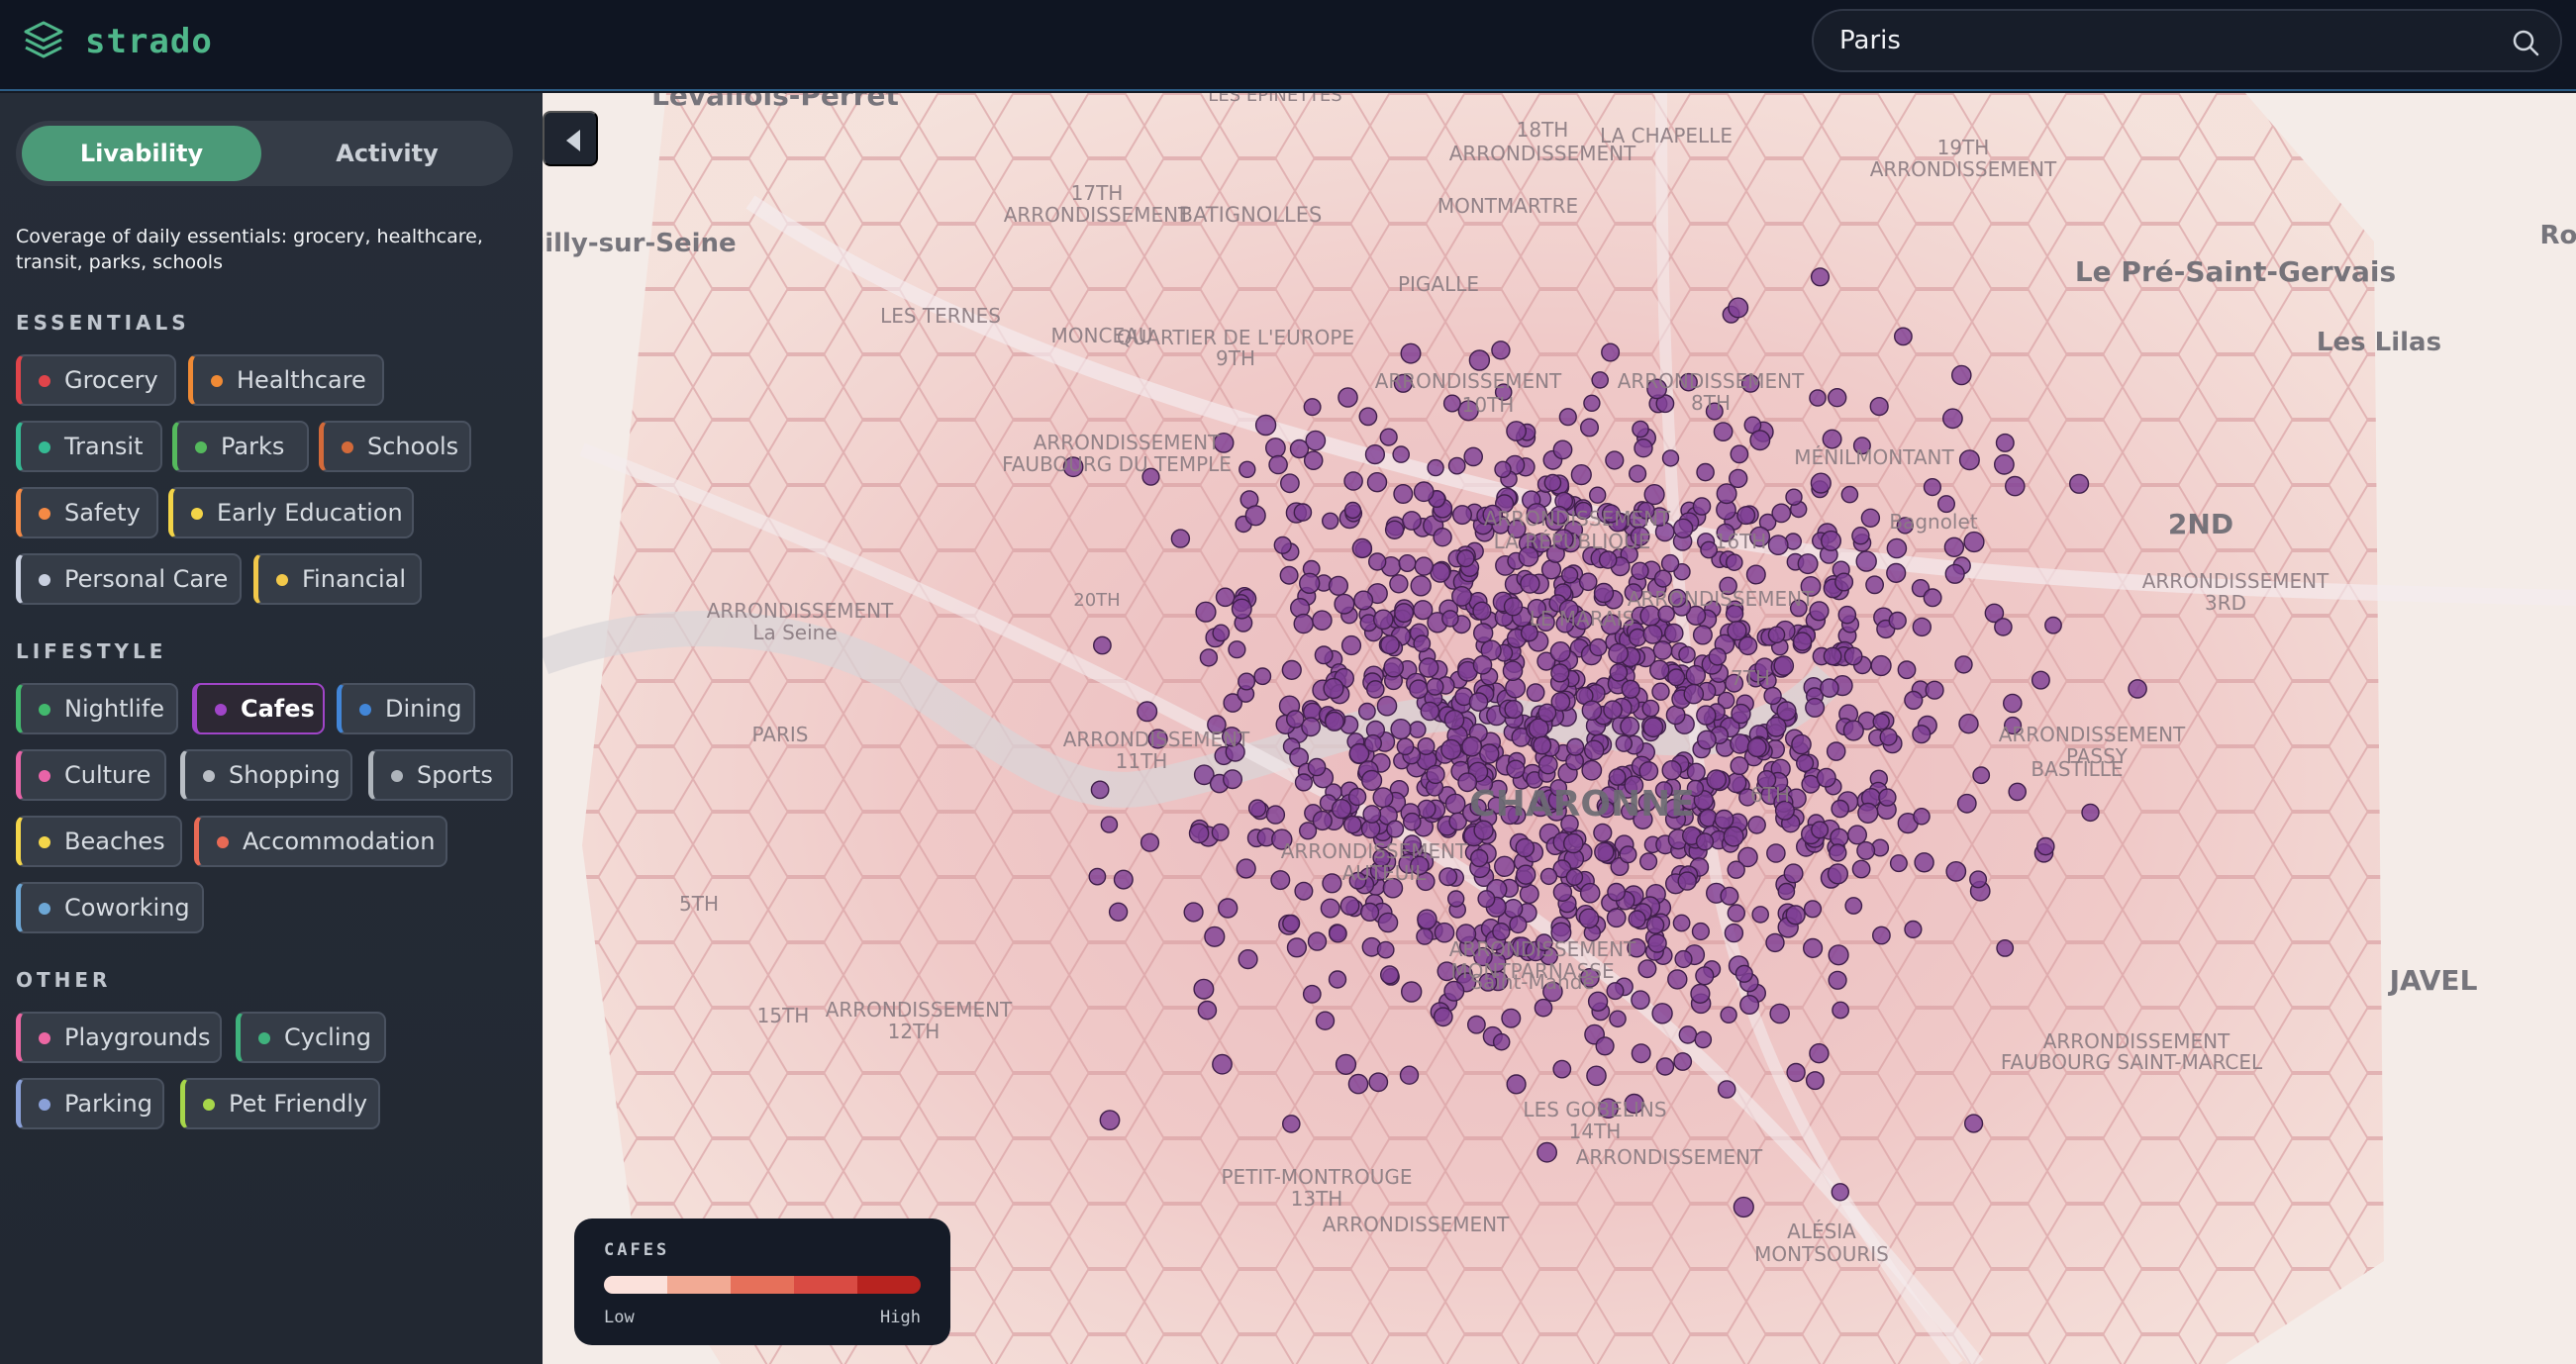  What do you see at coordinates (266, 775) in the screenshot?
I see `category-shopping: Shopping` at bounding box center [266, 775].